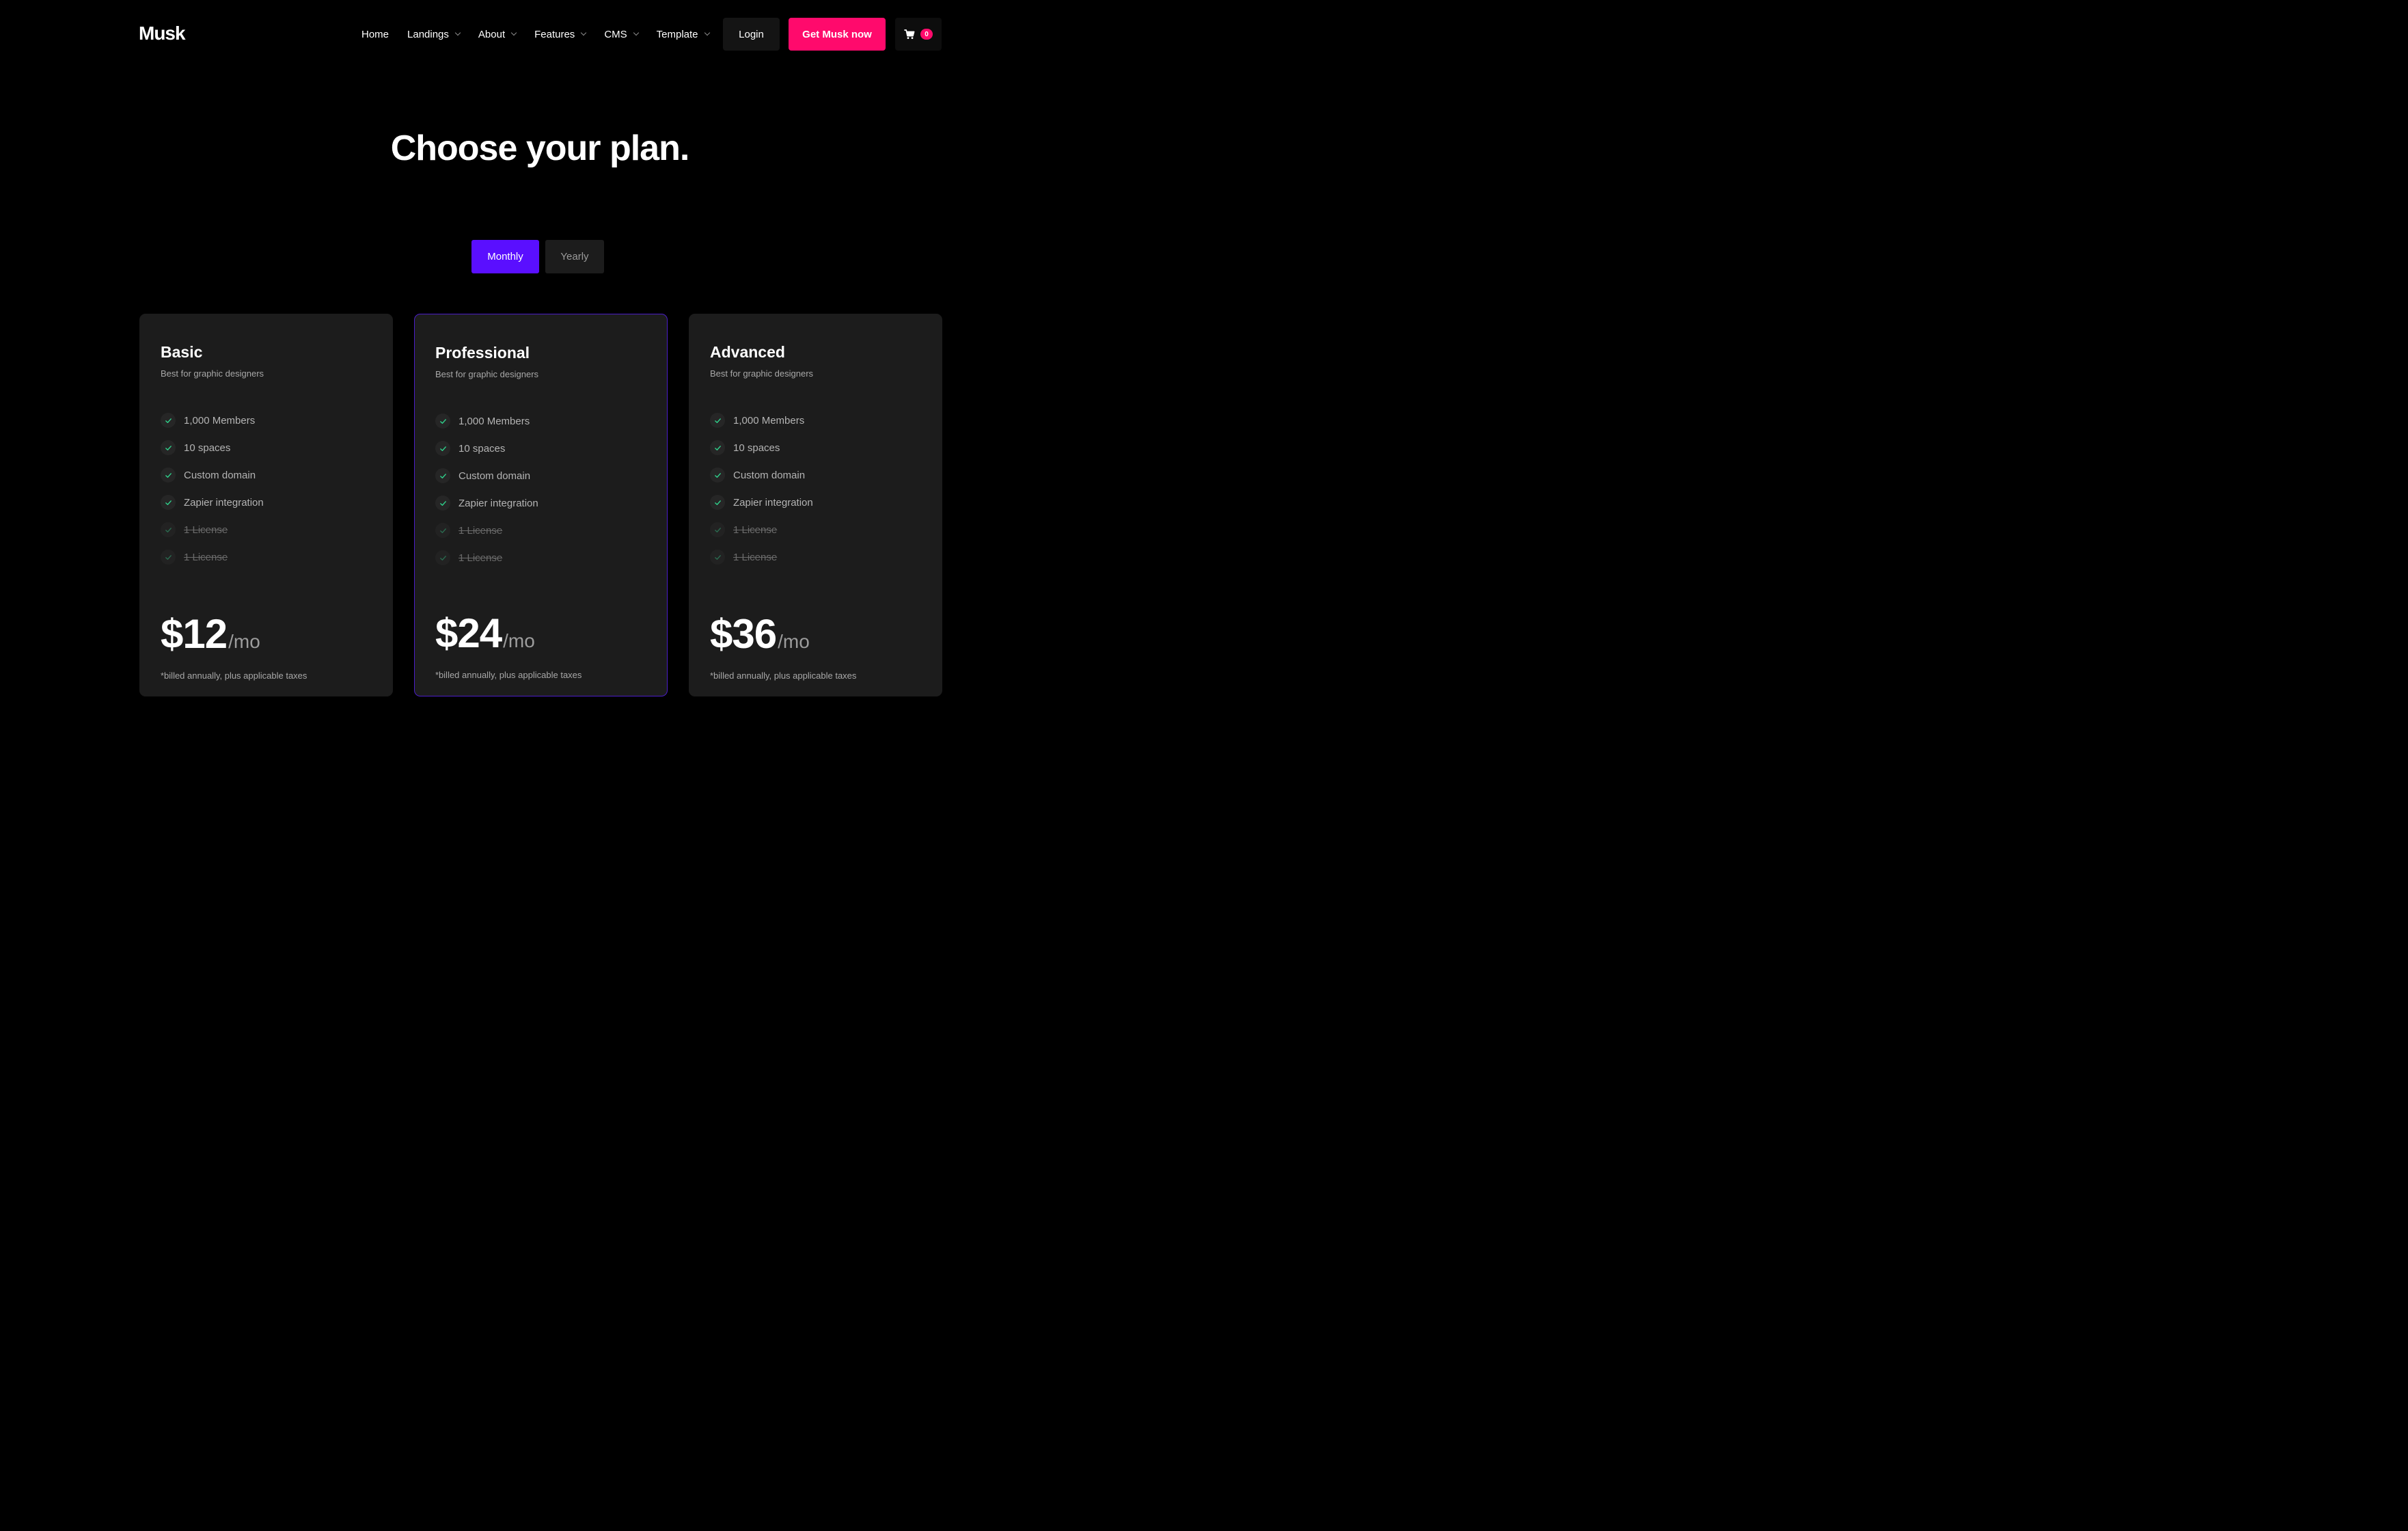  I want to click on nav-item-label: About, so click(492, 34).